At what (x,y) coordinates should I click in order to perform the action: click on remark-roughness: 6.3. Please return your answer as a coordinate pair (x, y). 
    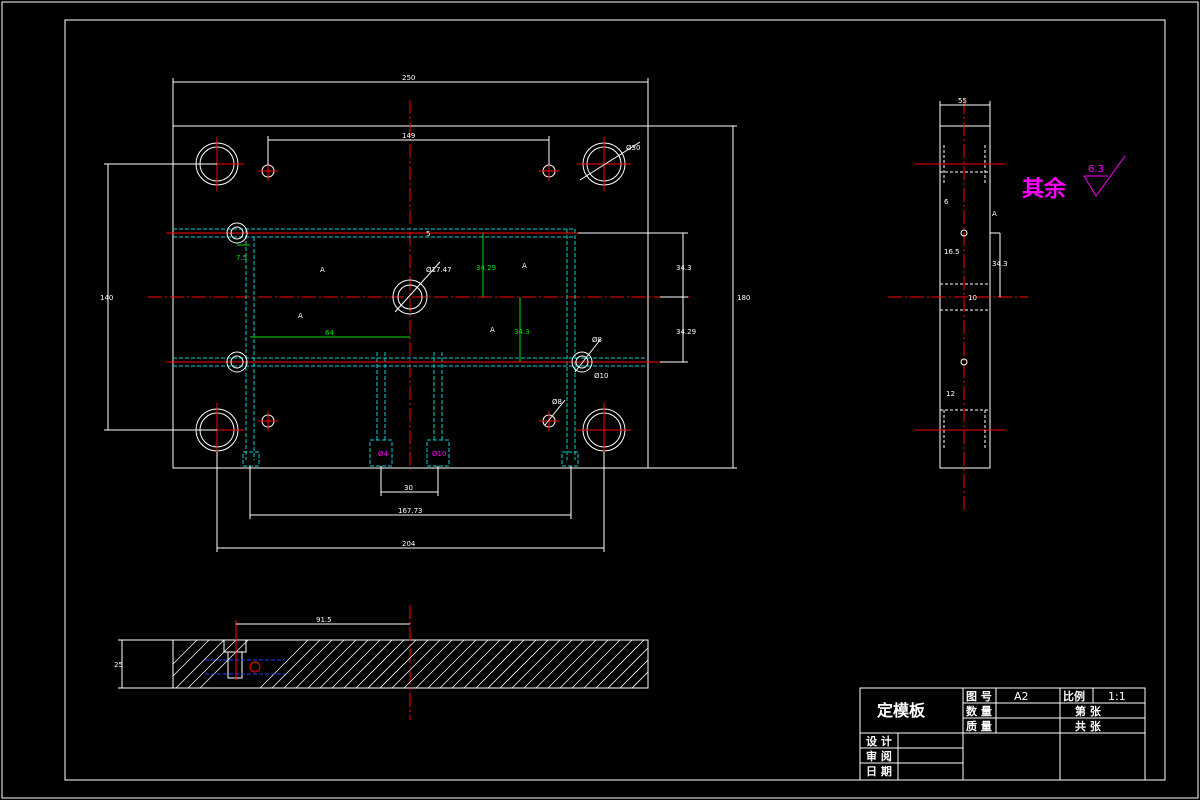
    Looking at the image, I should click on (1096, 169).